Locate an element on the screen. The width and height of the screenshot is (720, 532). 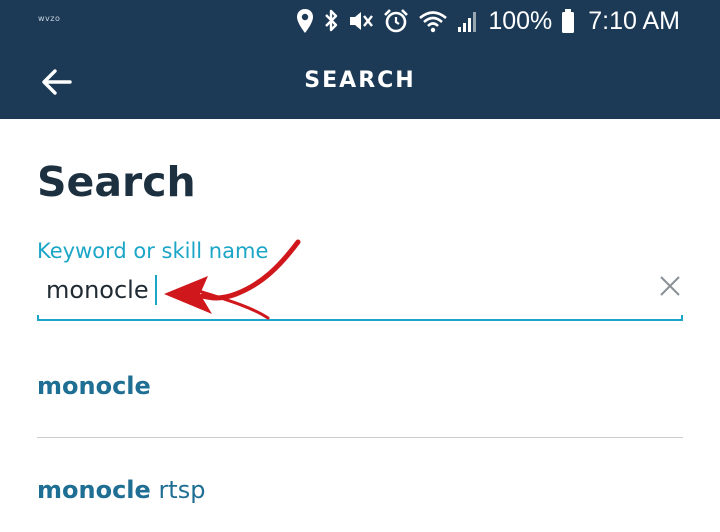
status-clock: 7:10 AM is located at coordinates (634, 20).